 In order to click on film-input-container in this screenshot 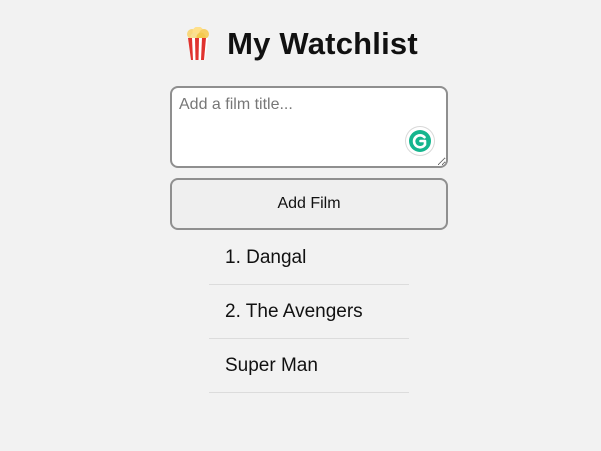, I will do `click(309, 127)`.